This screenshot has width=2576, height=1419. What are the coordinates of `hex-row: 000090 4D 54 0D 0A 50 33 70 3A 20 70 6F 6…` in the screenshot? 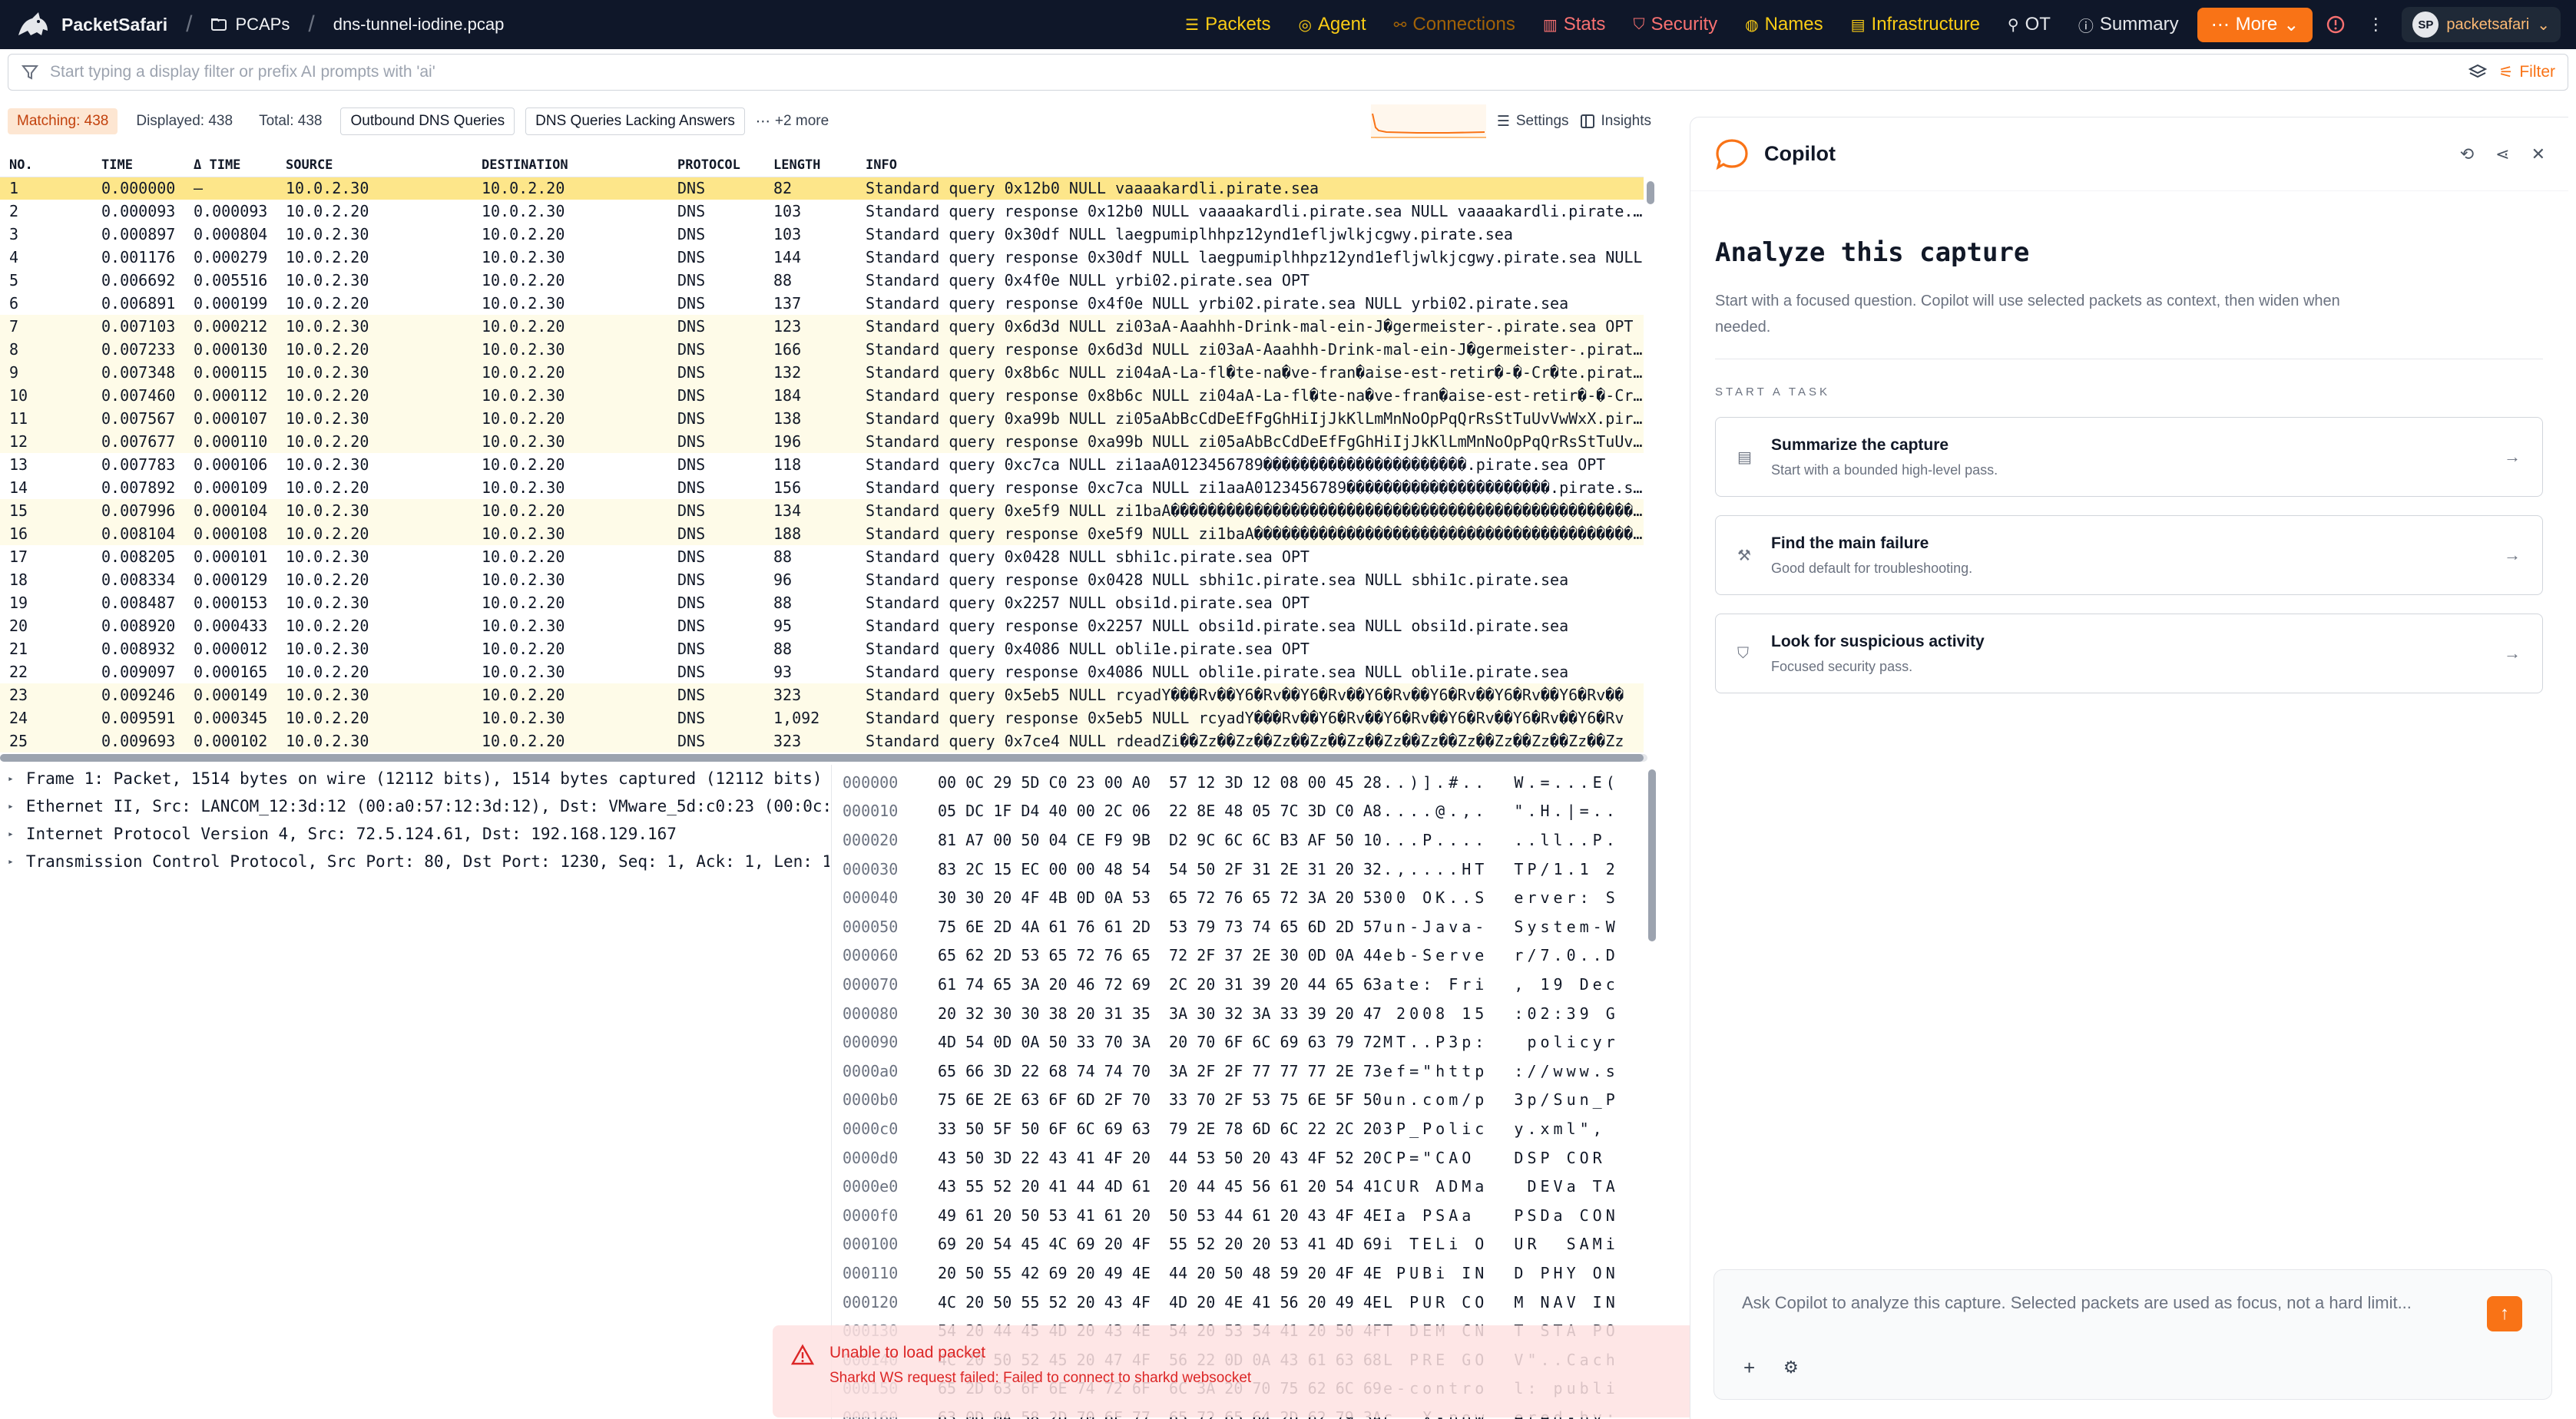 It's located at (1239, 1042).